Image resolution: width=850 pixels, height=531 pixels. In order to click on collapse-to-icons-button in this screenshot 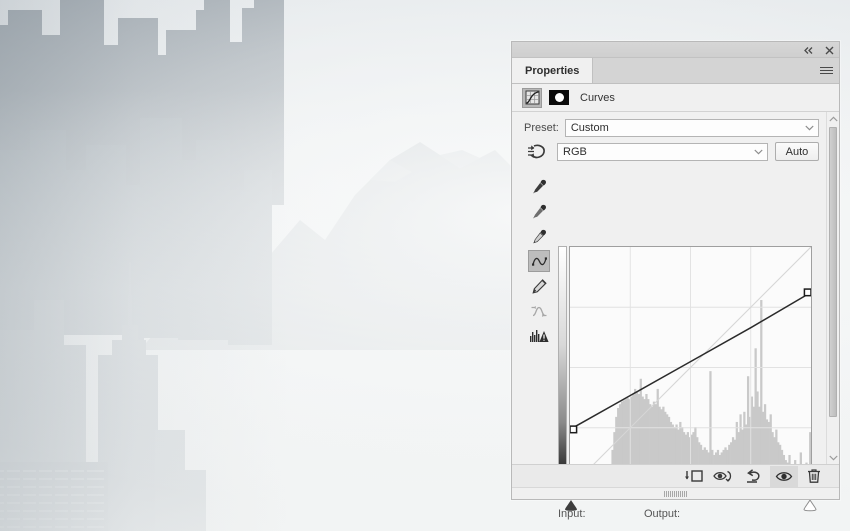, I will do `click(808, 50)`.